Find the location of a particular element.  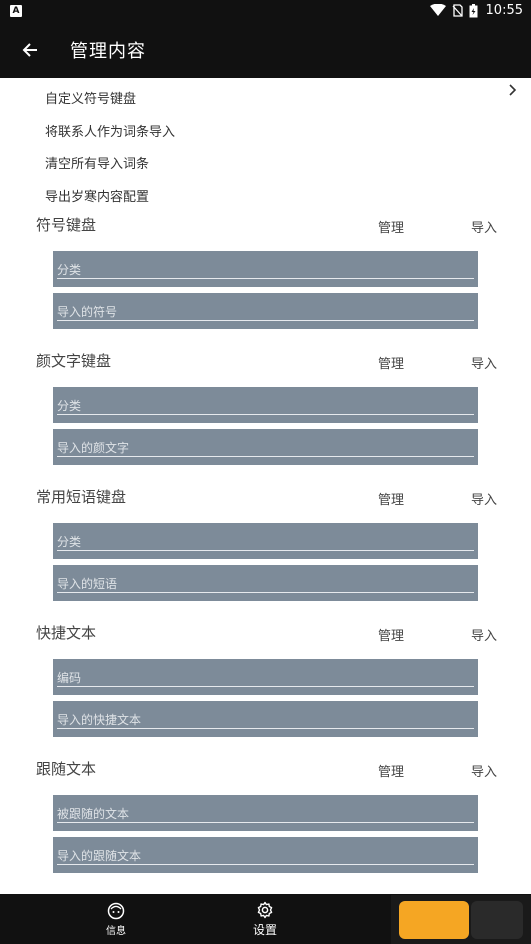

nav-label: 信息 is located at coordinates (116, 931).